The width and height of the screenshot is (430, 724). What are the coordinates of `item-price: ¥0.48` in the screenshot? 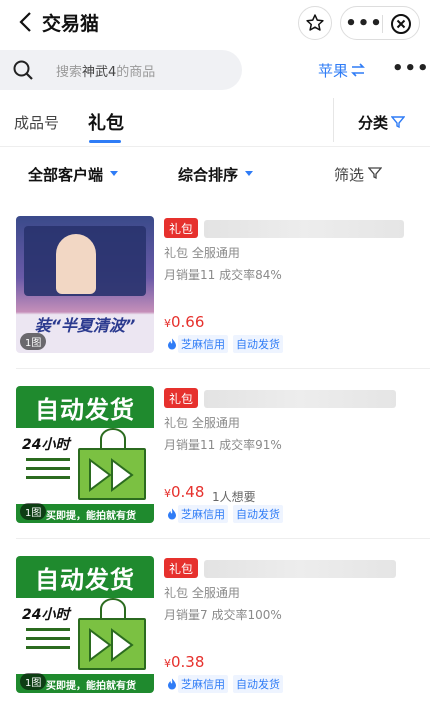 It's located at (184, 492).